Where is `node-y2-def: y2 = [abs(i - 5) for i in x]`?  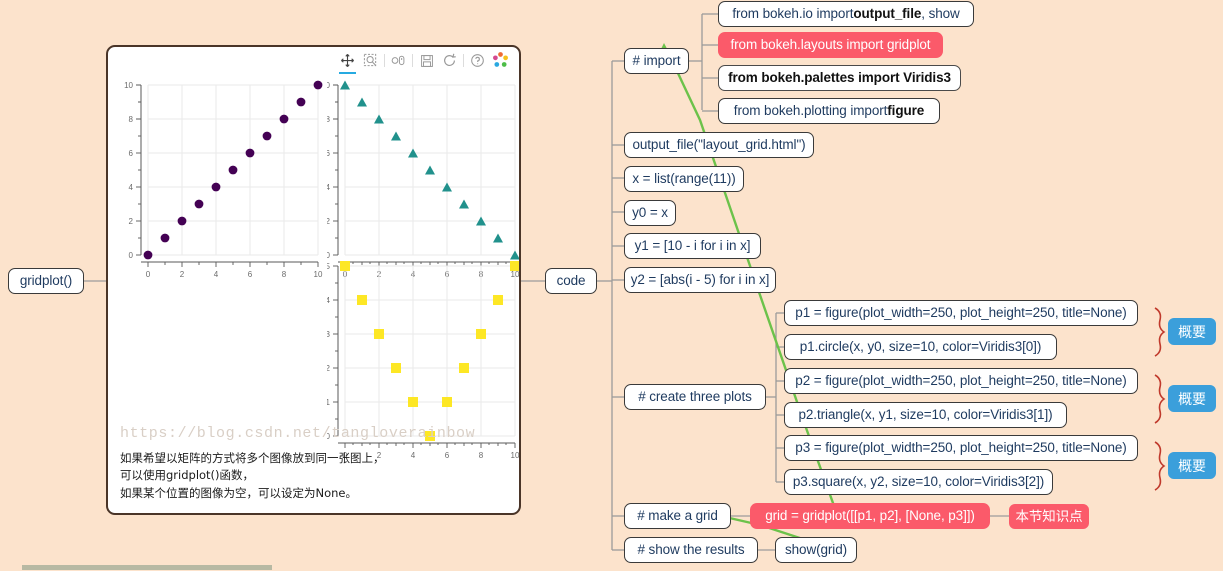
node-y2-def: y2 = [abs(i - 5) for i in x] is located at coordinates (700, 280).